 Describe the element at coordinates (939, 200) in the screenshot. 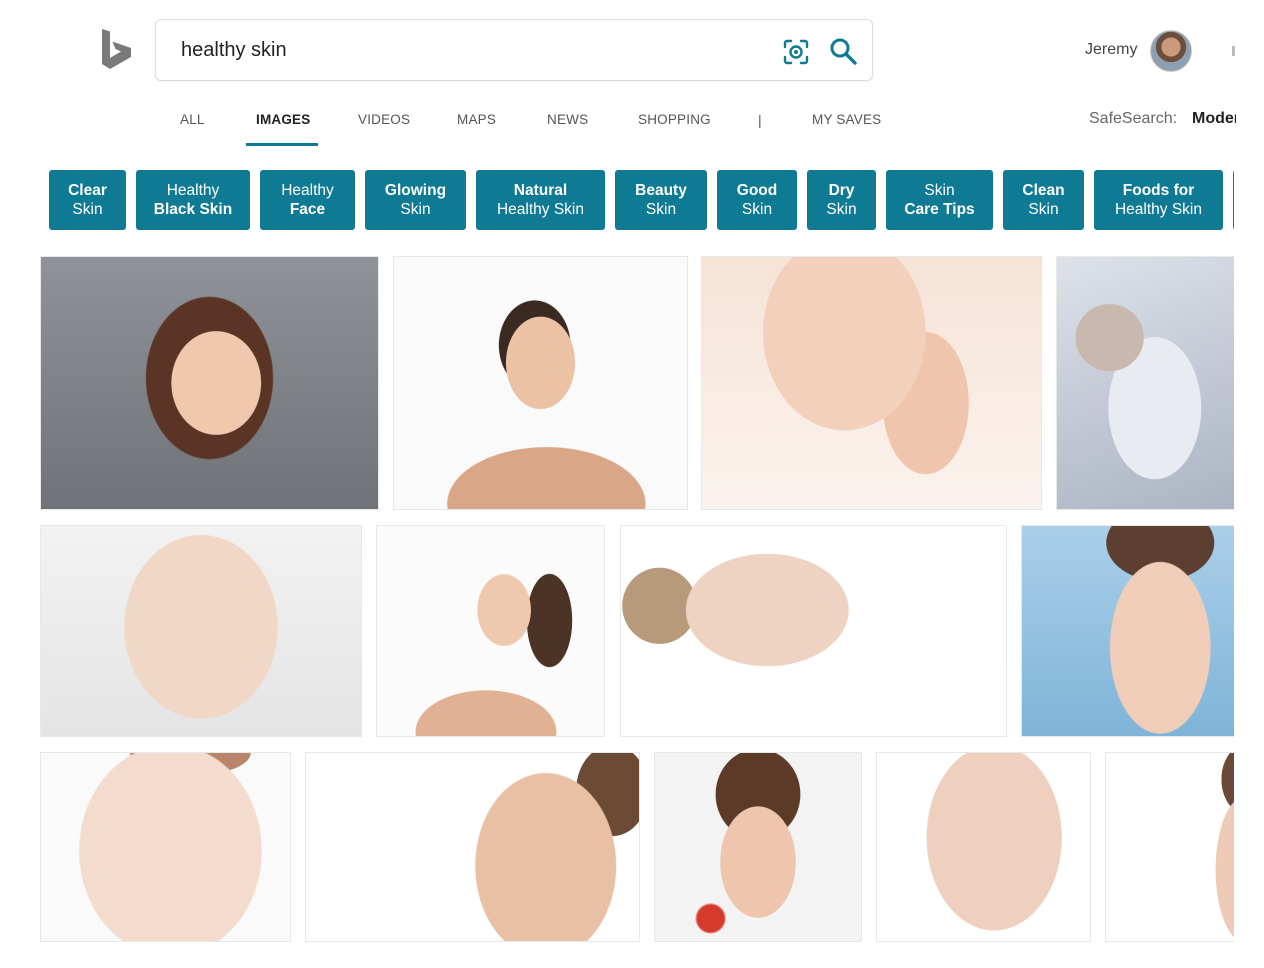

I see `related-search-skin-care-tips: Skin Care Tips` at that location.